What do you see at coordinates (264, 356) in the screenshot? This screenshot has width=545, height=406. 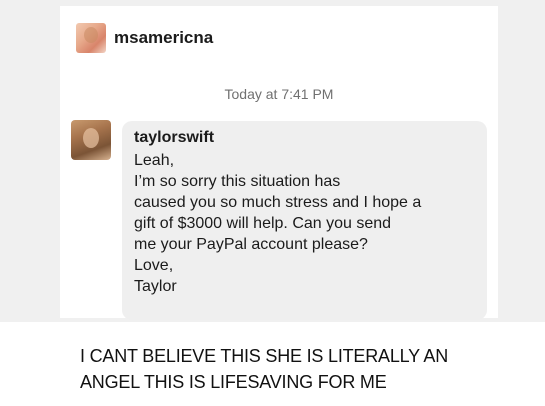 I see `caption-line: I CANT BELIEVE THIS SHE IS LITERALLY AN` at bounding box center [264, 356].